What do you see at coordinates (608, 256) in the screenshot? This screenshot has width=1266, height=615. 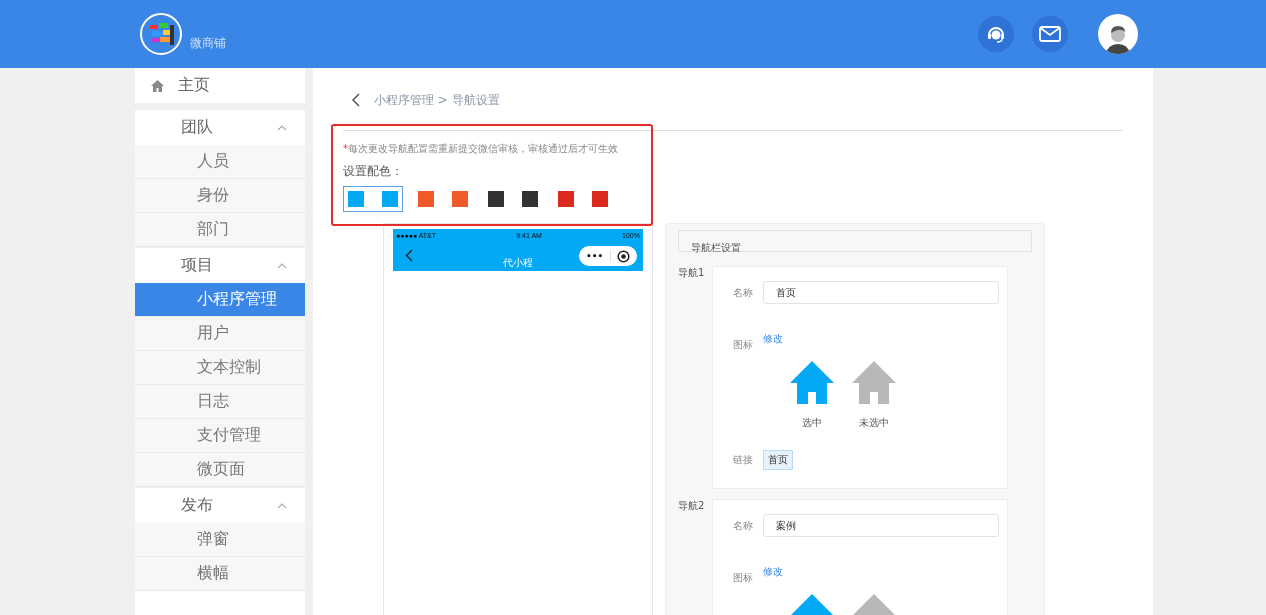 I see `capsule-button: •••` at bounding box center [608, 256].